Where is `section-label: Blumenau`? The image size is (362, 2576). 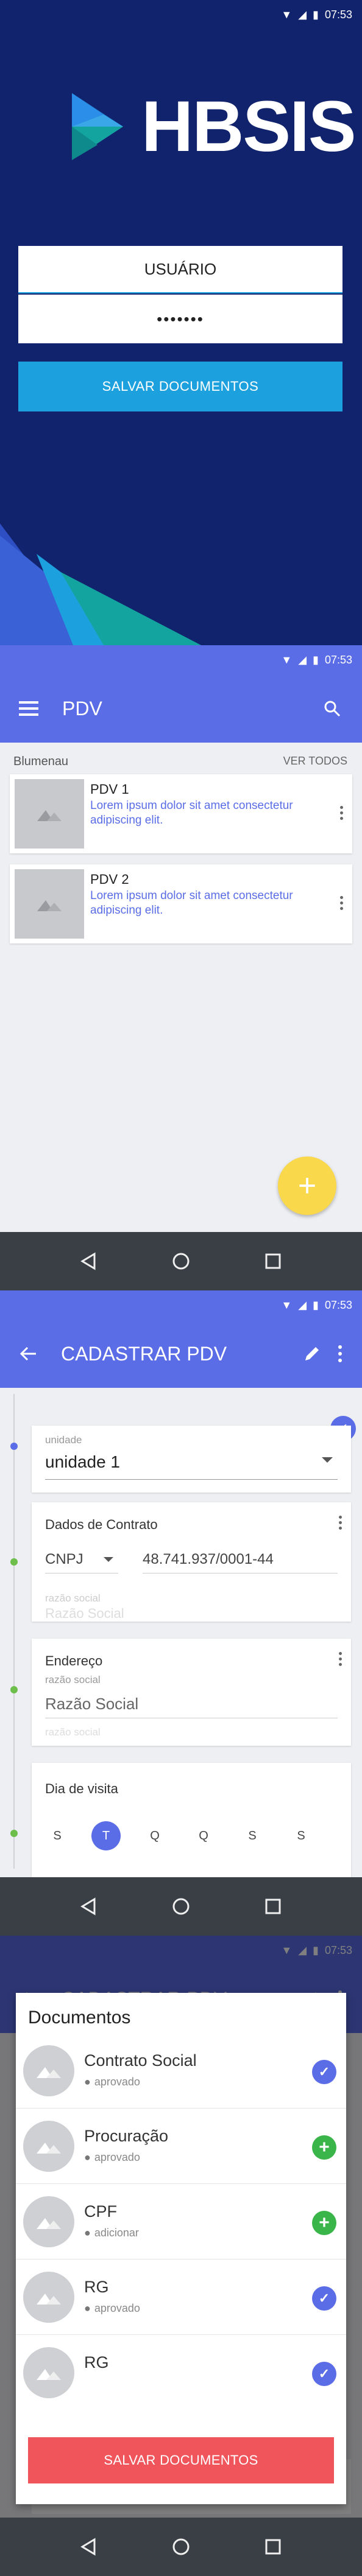 section-label: Blumenau is located at coordinates (41, 761).